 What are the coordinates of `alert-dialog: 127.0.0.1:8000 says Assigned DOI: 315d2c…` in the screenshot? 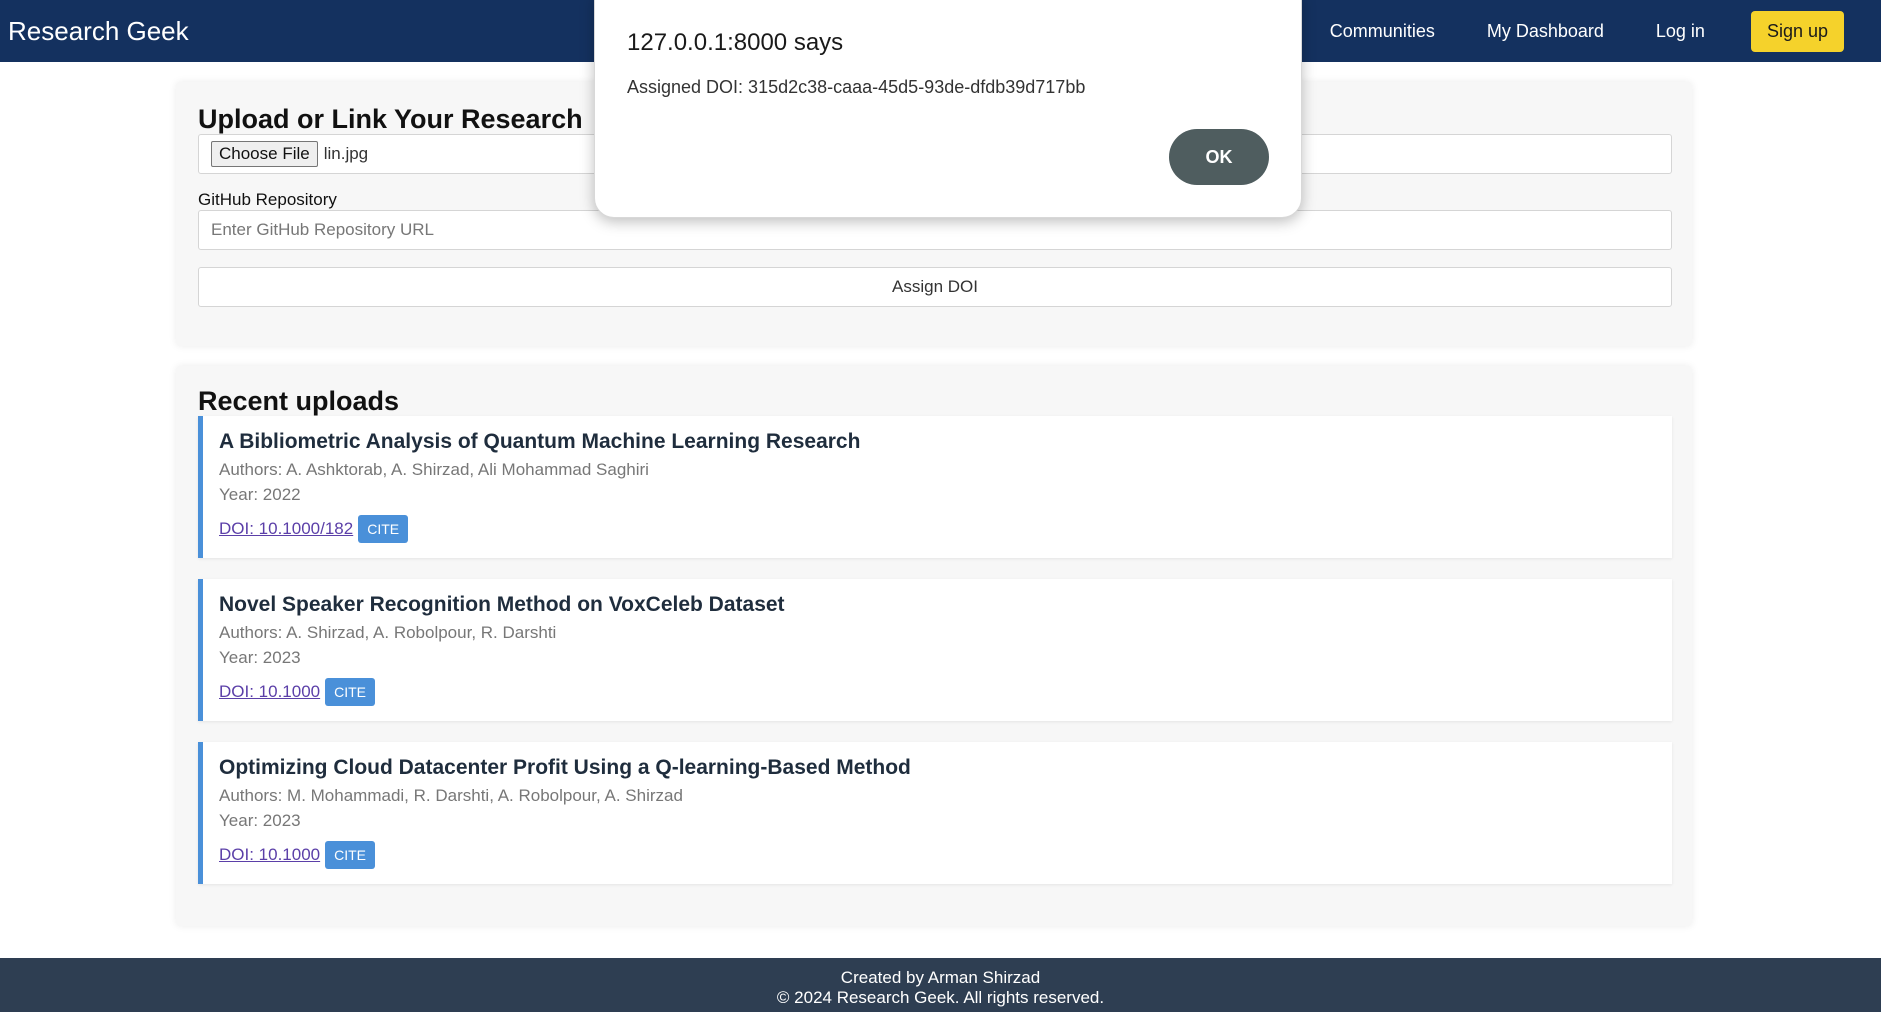 It's located at (948, 109).